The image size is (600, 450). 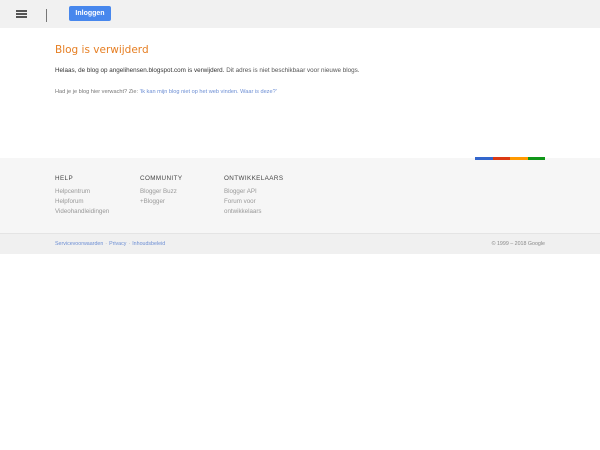 What do you see at coordinates (82, 202) in the screenshot?
I see `footer-link-helpforum: Helpforum` at bounding box center [82, 202].